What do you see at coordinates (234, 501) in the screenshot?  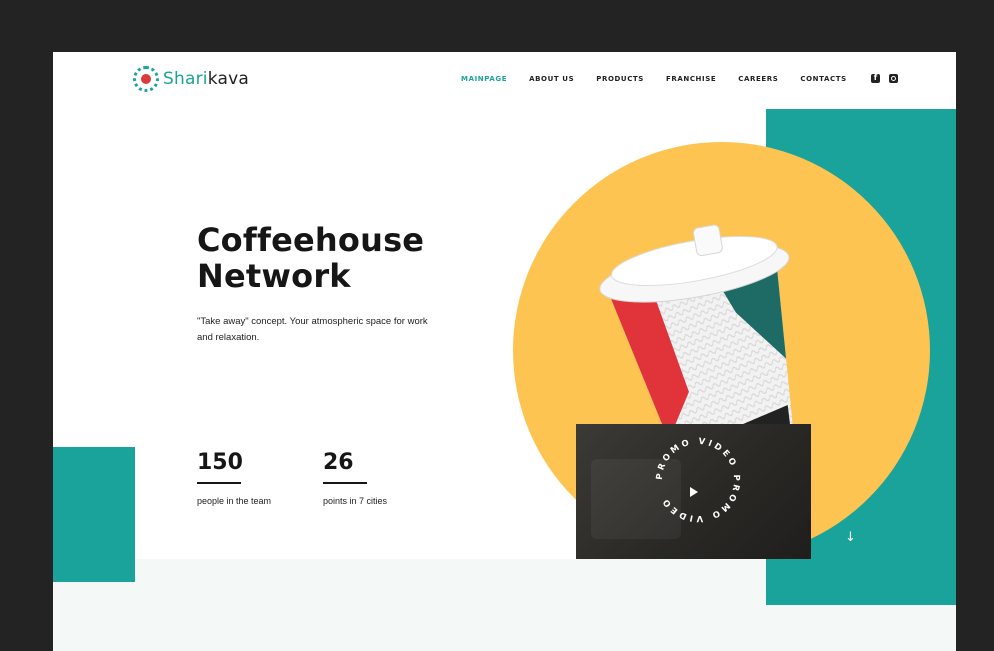 I see `stat-label: people in the team` at bounding box center [234, 501].